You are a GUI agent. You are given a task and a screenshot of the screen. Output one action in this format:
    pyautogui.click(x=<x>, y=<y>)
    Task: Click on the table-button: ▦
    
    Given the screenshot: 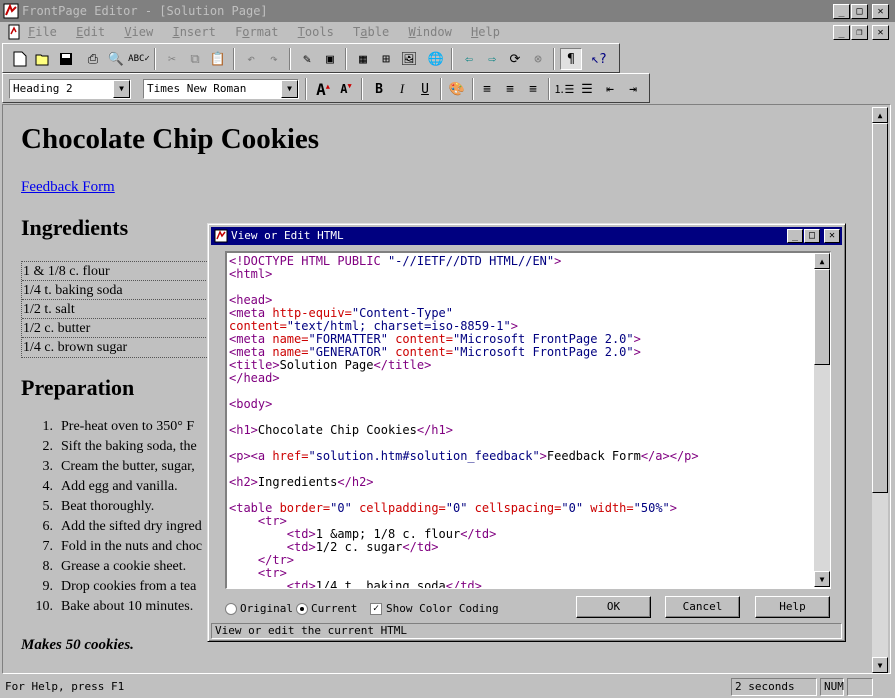 What is the action you would take?
    pyautogui.click(x=363, y=59)
    